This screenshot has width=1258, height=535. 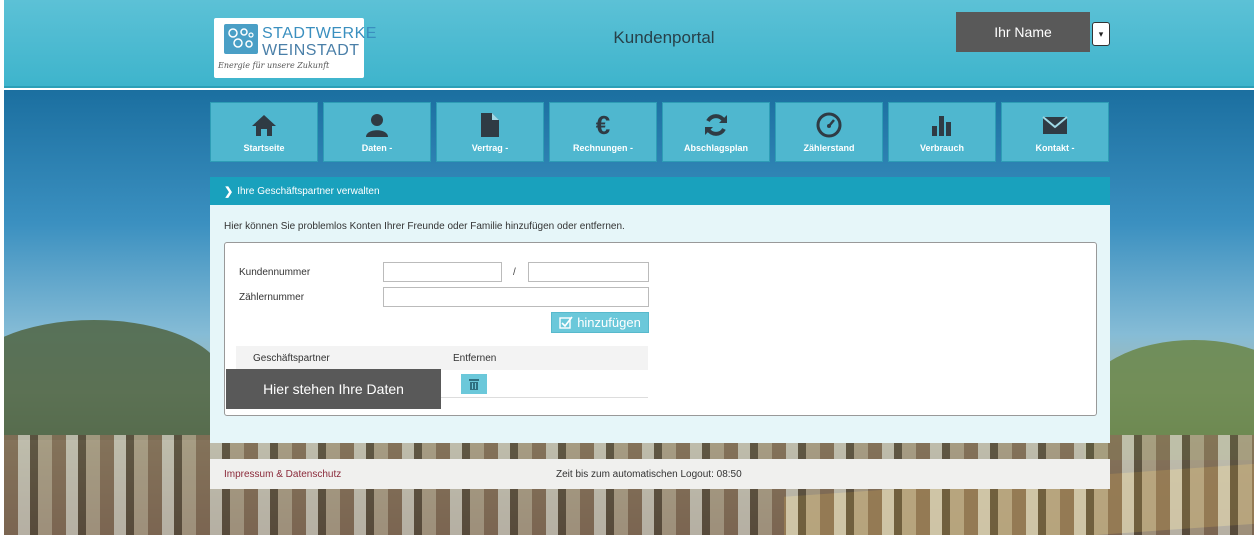 I want to click on nav-label-daten: Daten -, so click(x=377, y=148).